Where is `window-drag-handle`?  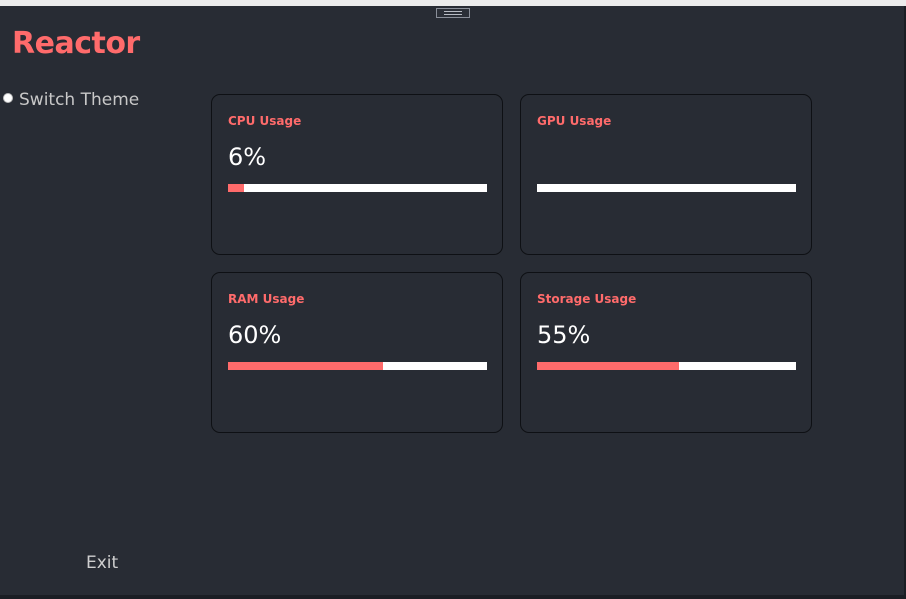 window-drag-handle is located at coordinates (453, 13).